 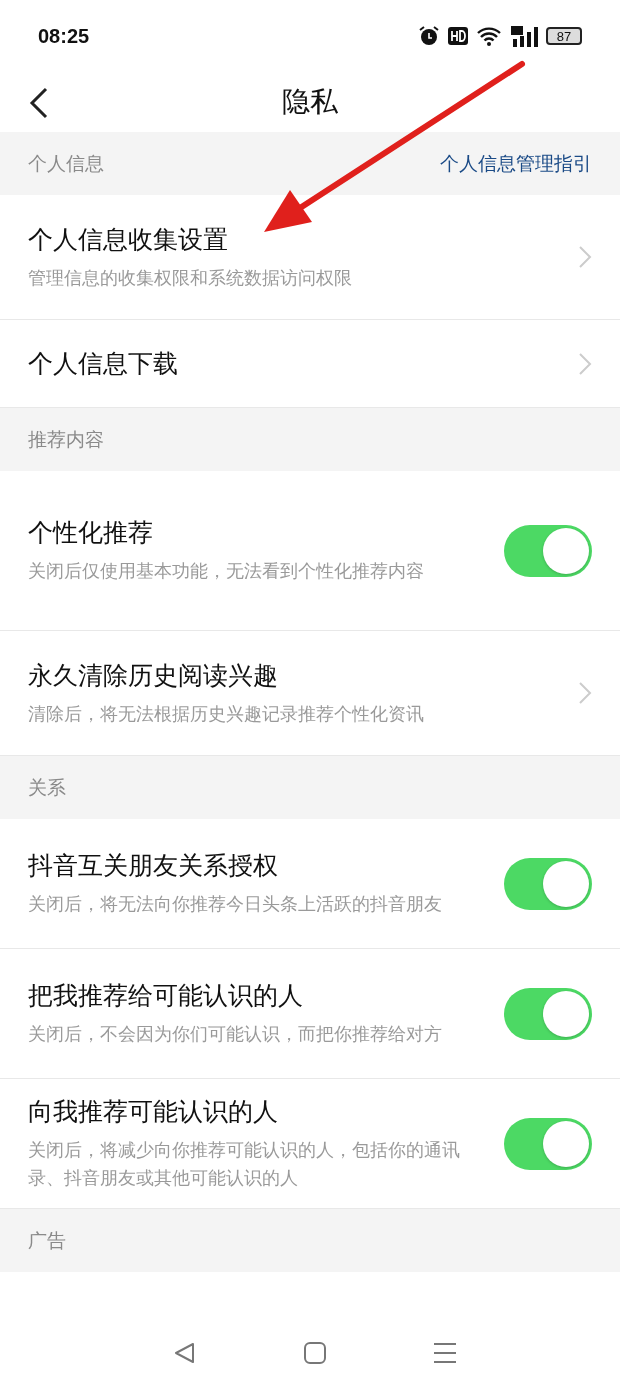 I want to click on section-label: 广告, so click(x=47, y=1240).